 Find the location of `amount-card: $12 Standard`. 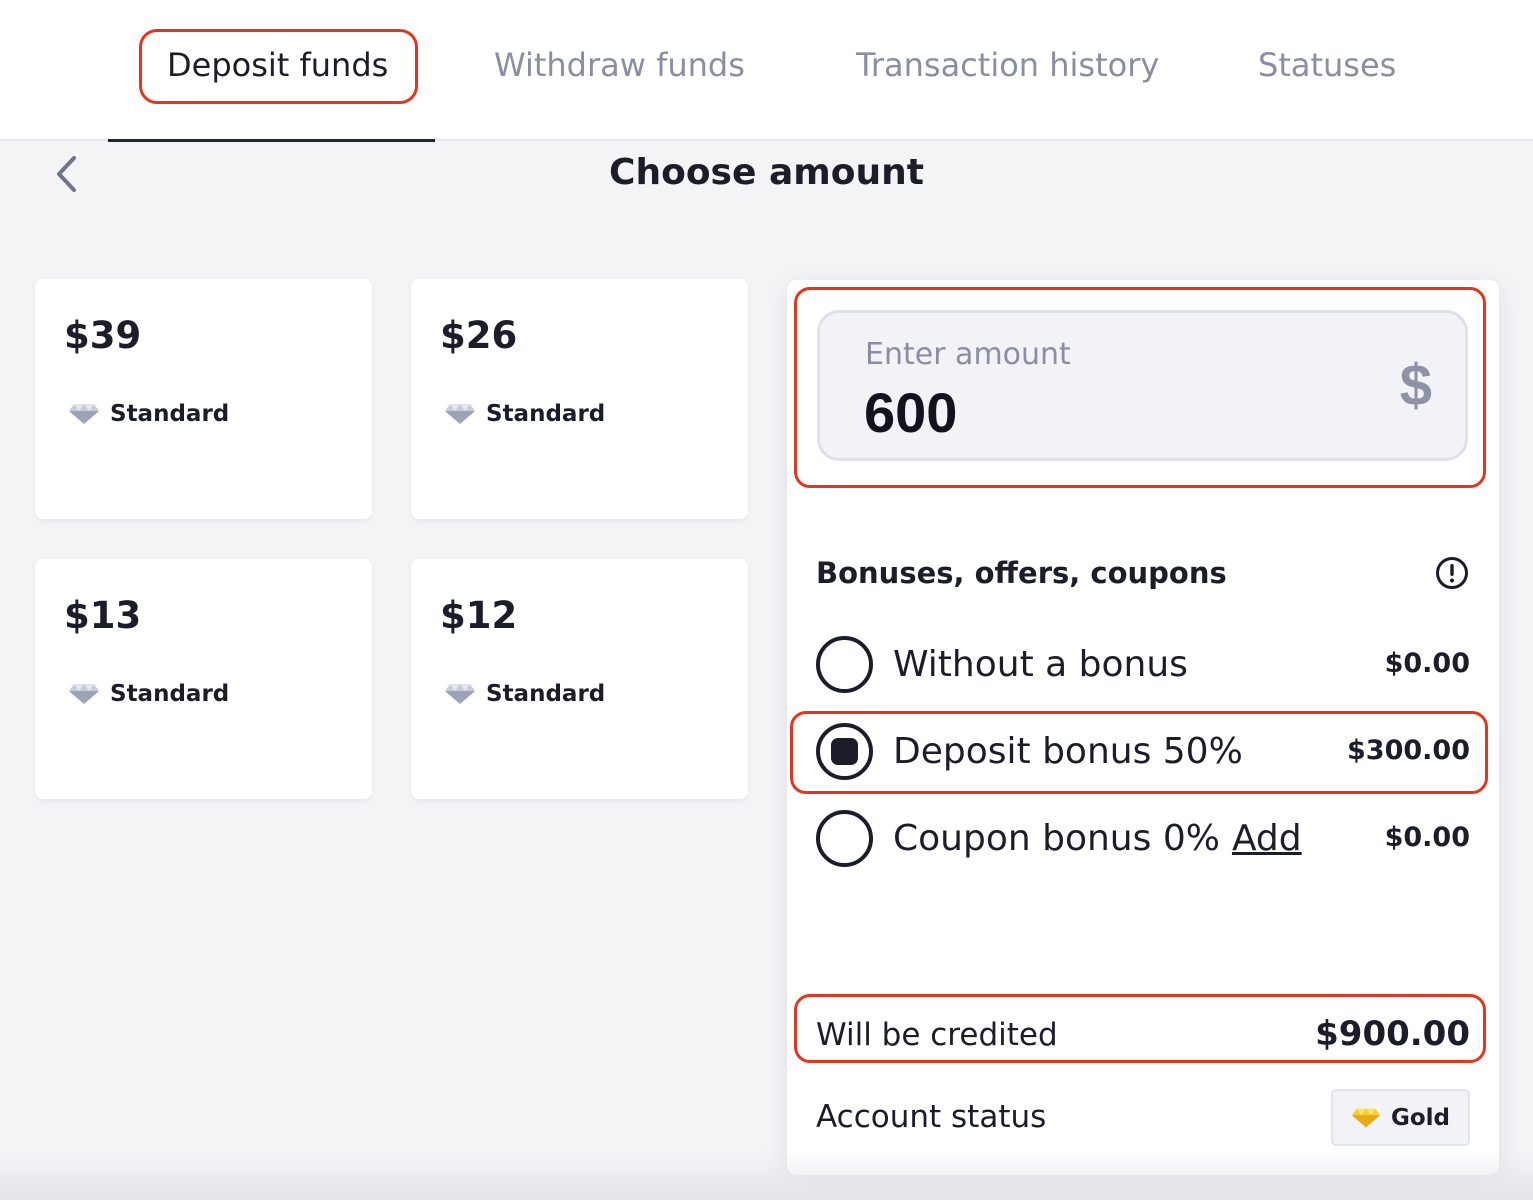

amount-card: $12 Standard is located at coordinates (579, 679).